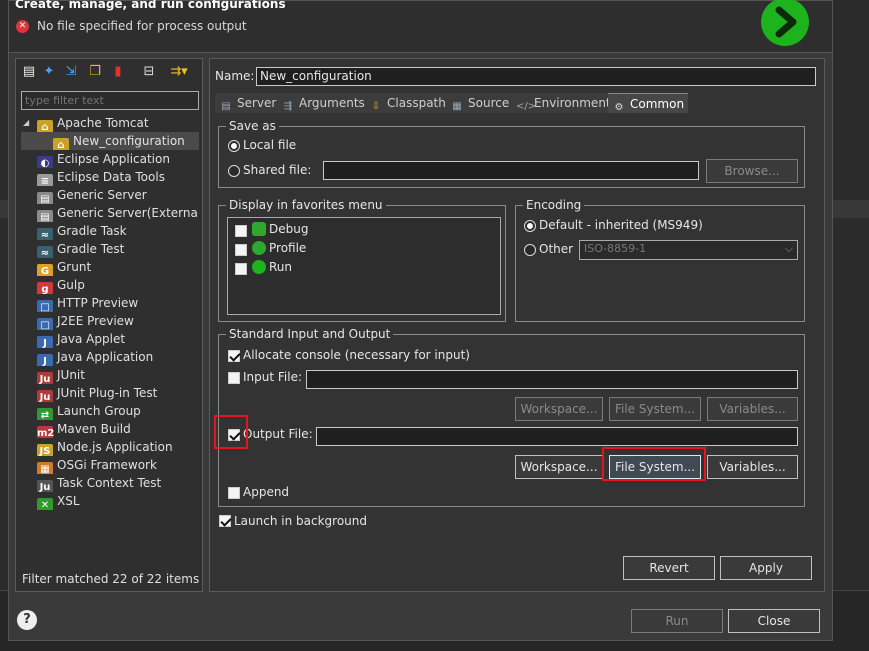  I want to click on allocate-console-checkbox, so click(234, 356).